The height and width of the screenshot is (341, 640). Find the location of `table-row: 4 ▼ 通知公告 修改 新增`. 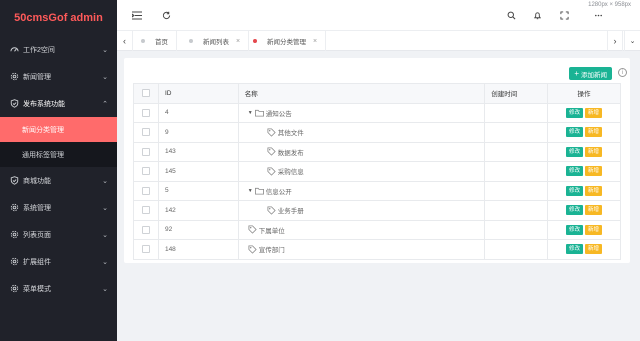

table-row: 4 ▼ 通知公告 修改 新增 is located at coordinates (377, 112).